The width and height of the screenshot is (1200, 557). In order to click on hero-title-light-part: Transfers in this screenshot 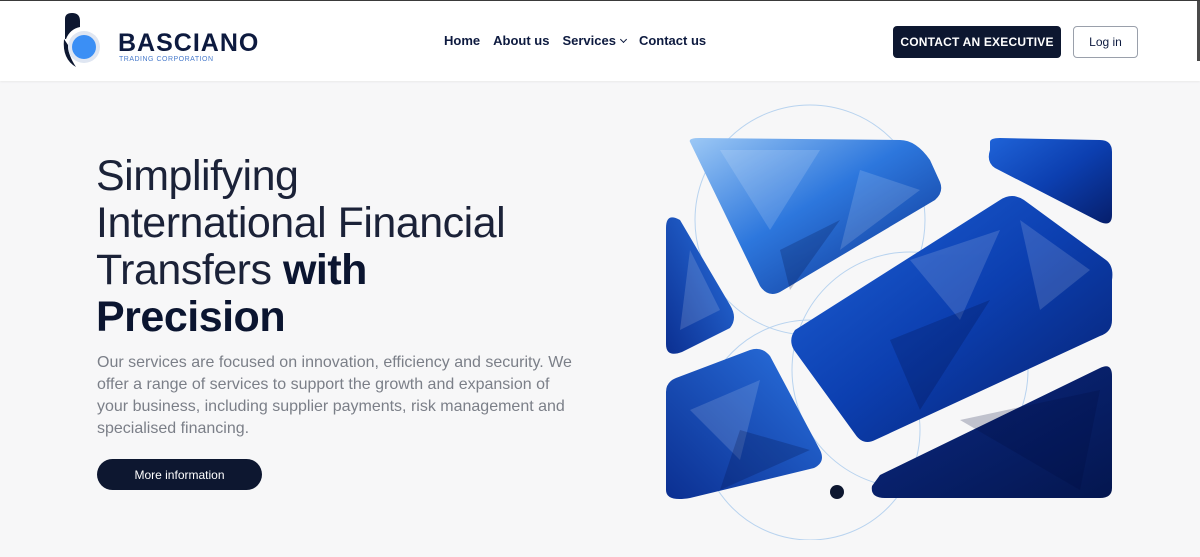, I will do `click(189, 270)`.